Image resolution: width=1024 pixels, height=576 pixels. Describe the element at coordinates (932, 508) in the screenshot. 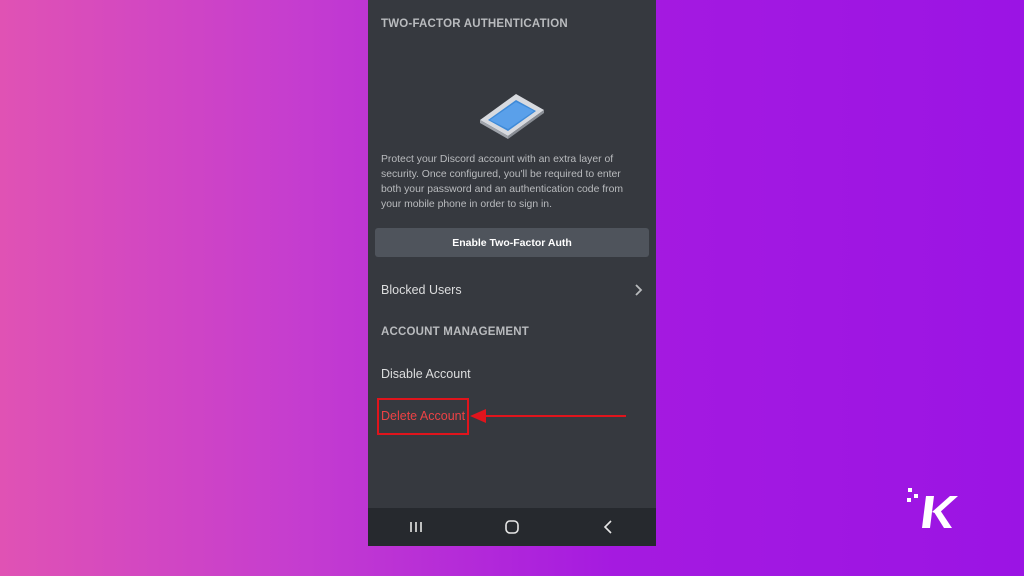

I see `k-logo-icon` at that location.